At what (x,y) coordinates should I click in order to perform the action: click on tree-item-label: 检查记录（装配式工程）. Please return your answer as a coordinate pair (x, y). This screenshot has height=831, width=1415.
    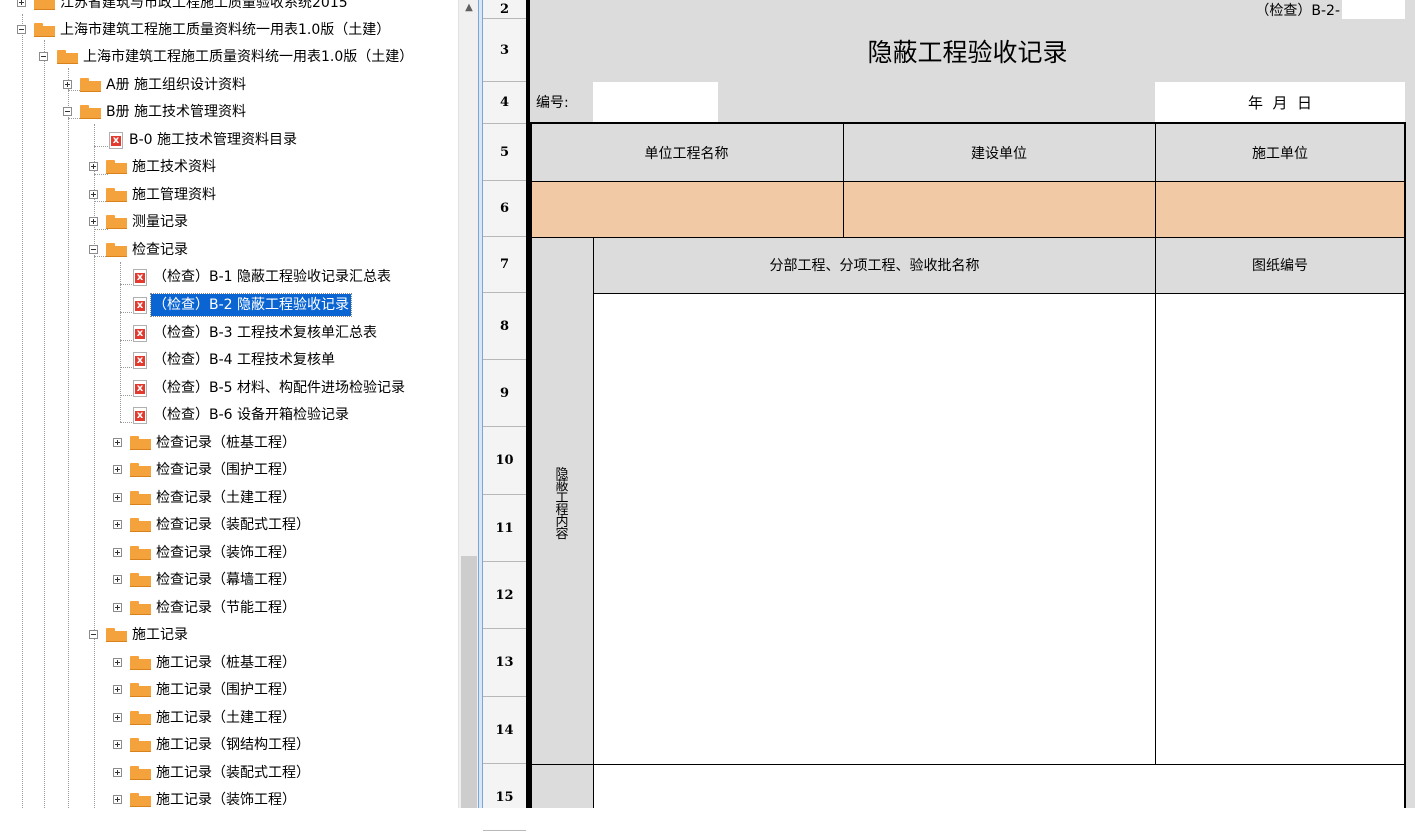
    Looking at the image, I should click on (233, 525).